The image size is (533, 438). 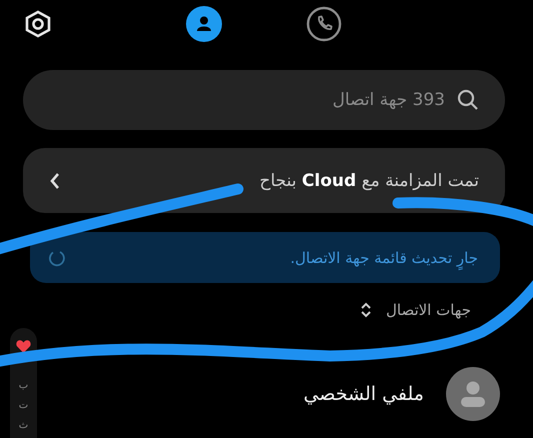 What do you see at coordinates (23, 346) in the screenshot?
I see `heart-icon` at bounding box center [23, 346].